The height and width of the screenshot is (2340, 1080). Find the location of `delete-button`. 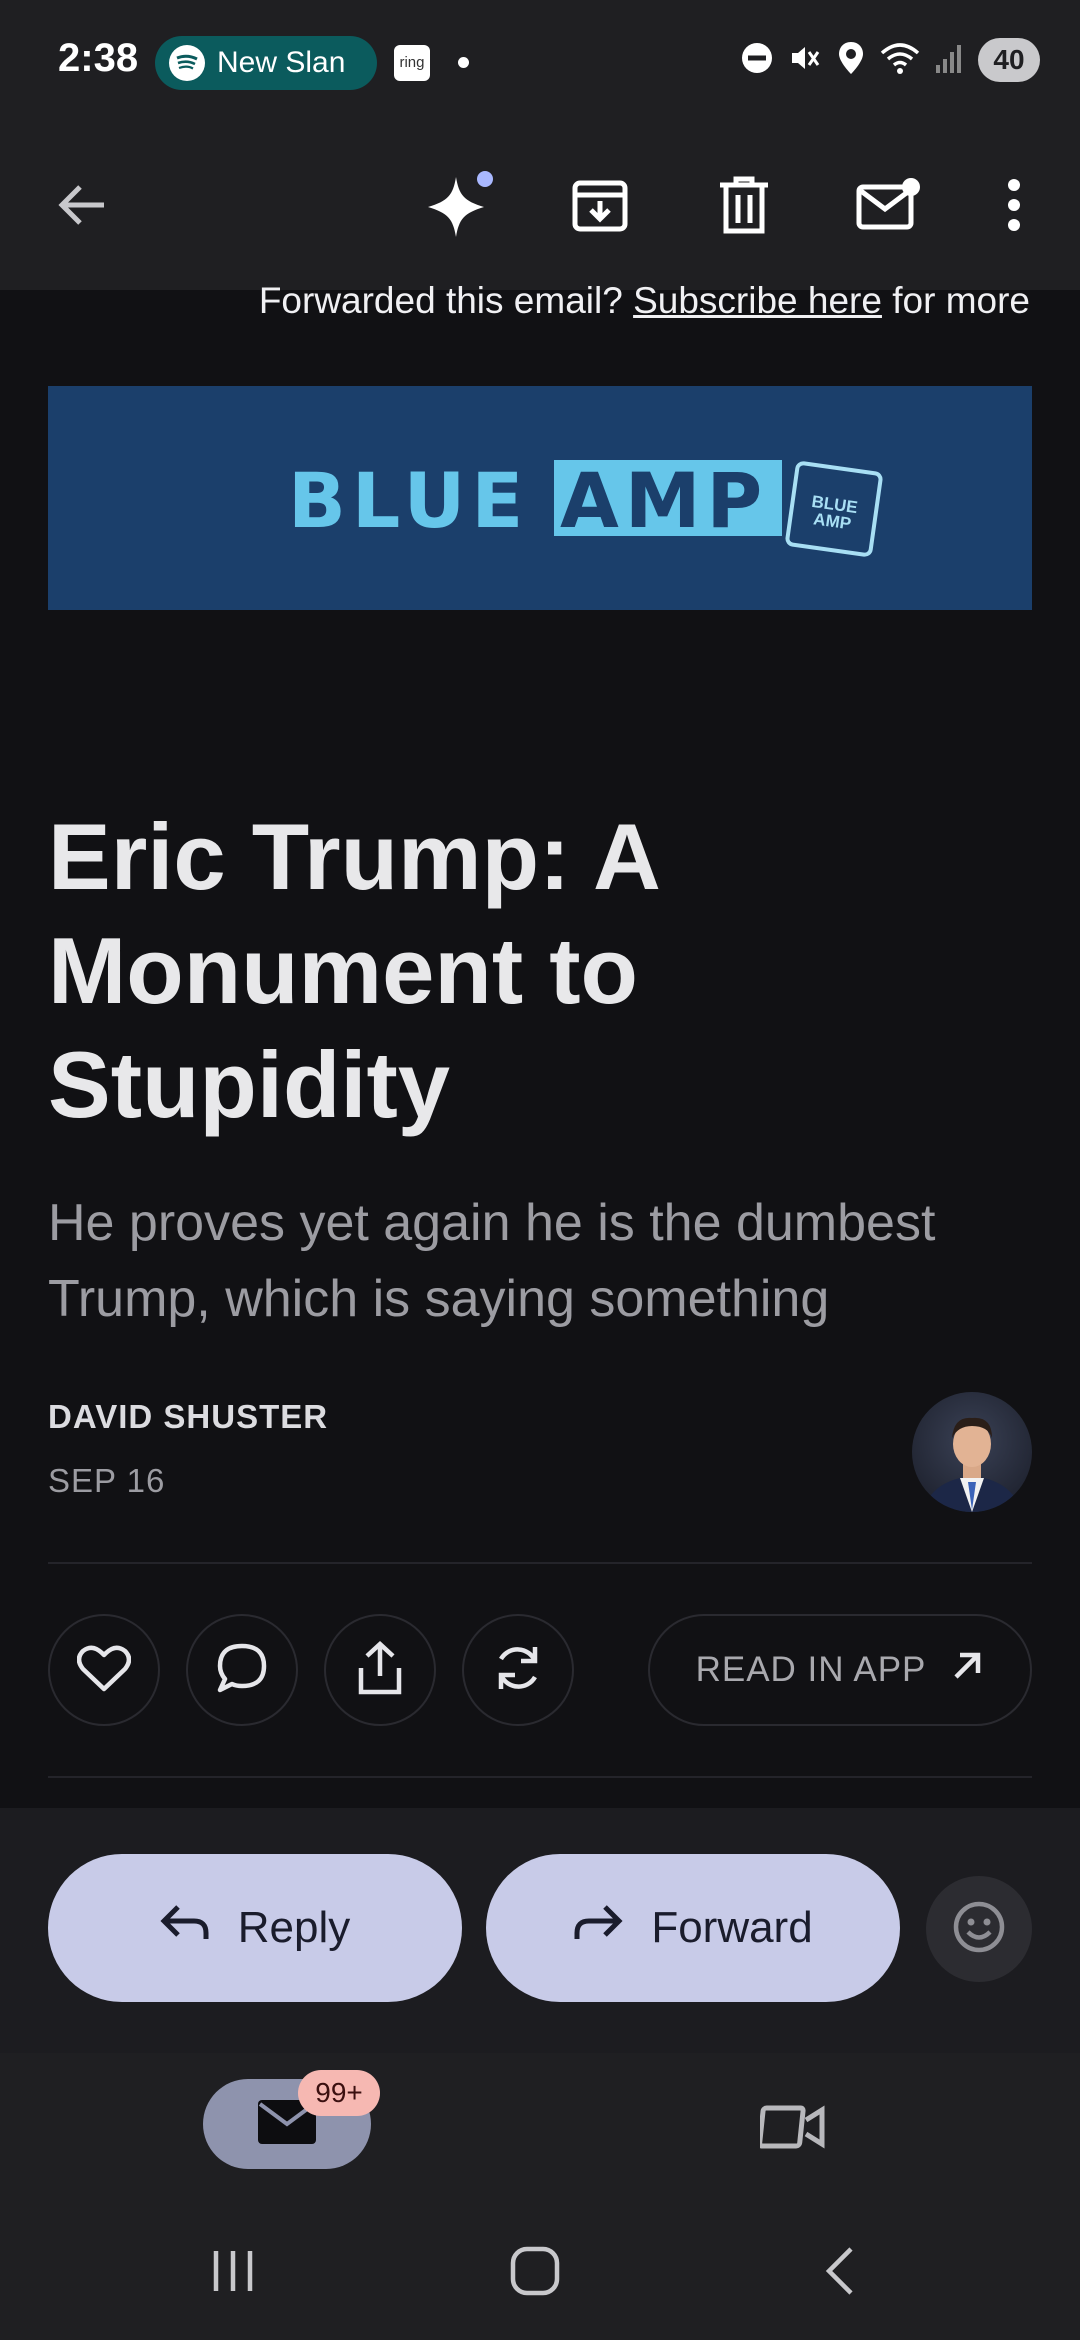

delete-button is located at coordinates (744, 207).